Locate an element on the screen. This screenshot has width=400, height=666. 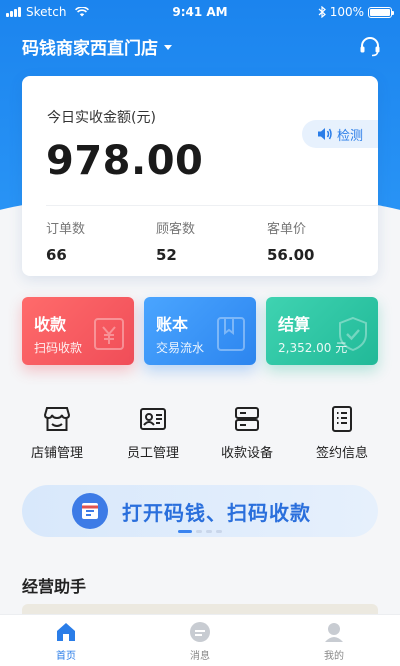
stat-value: 52 is located at coordinates (166, 255).